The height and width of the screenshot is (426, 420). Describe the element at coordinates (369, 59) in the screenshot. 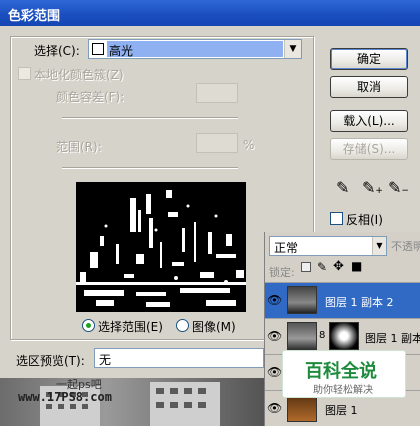

I see `ok-button: 确定` at that location.